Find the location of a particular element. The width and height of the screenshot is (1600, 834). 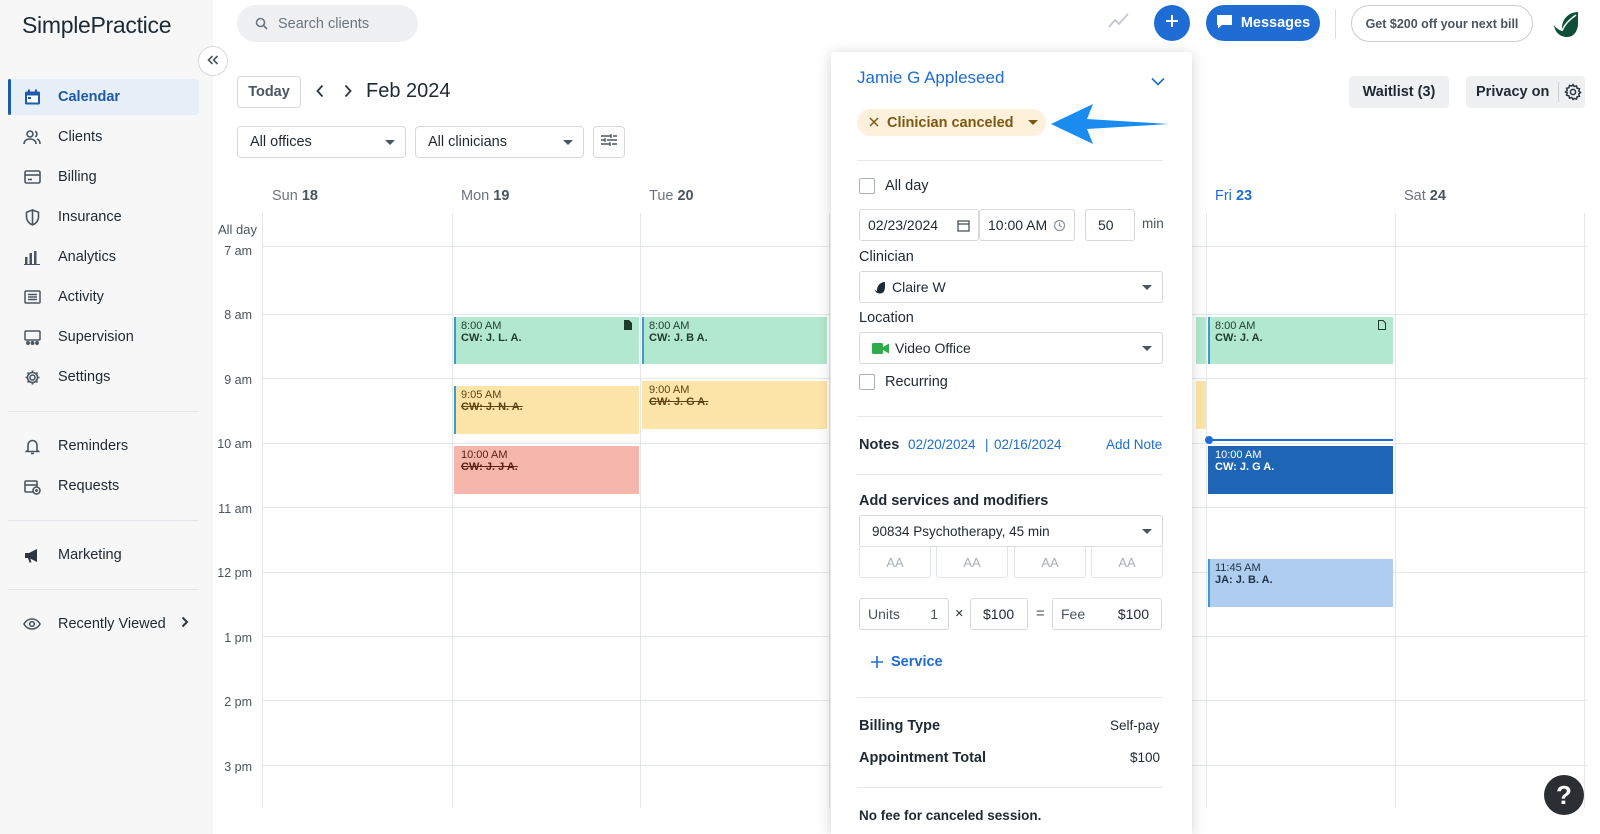

megaphone-icon is located at coordinates (32, 555).